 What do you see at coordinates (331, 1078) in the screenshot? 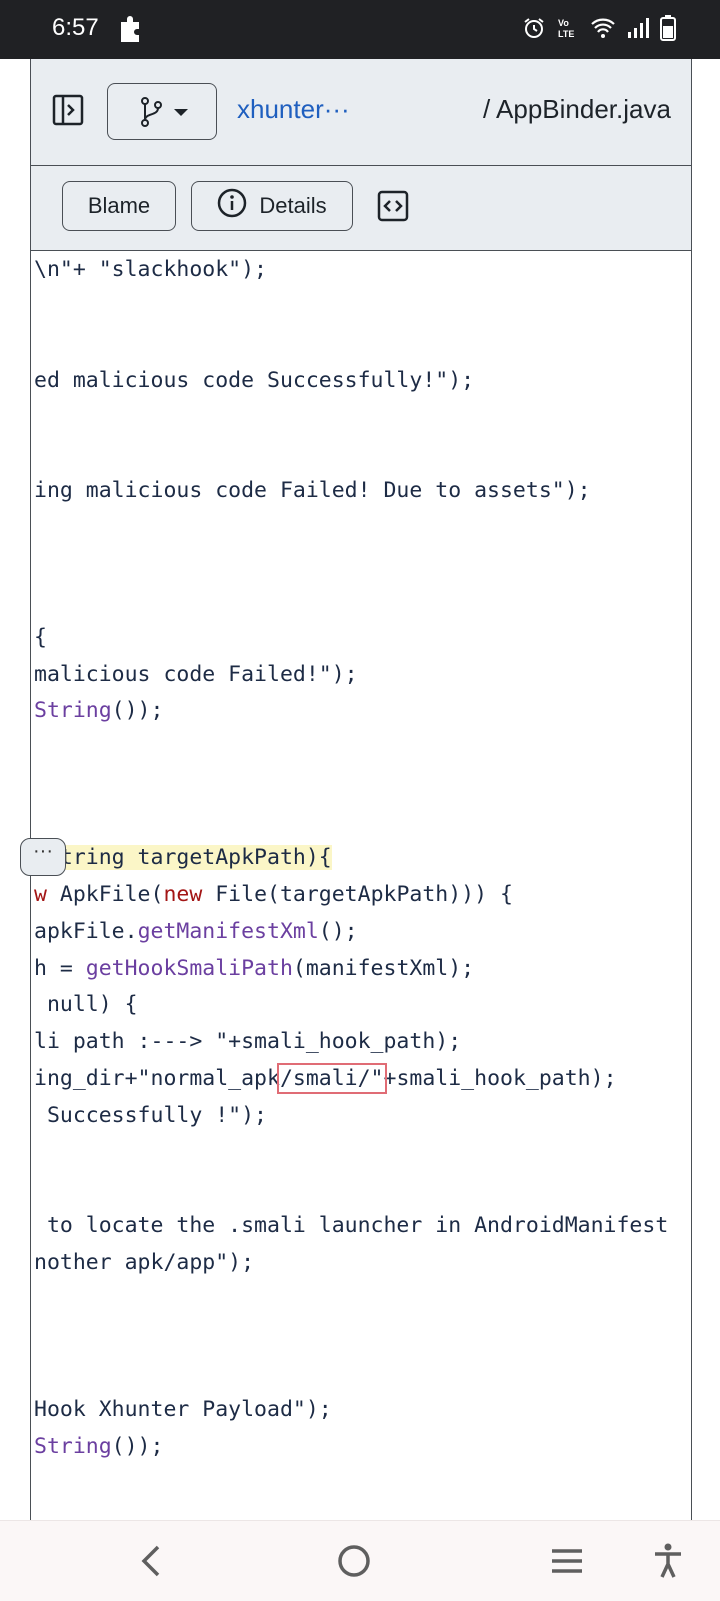
I see `highlighted-text: /smali/"` at bounding box center [331, 1078].